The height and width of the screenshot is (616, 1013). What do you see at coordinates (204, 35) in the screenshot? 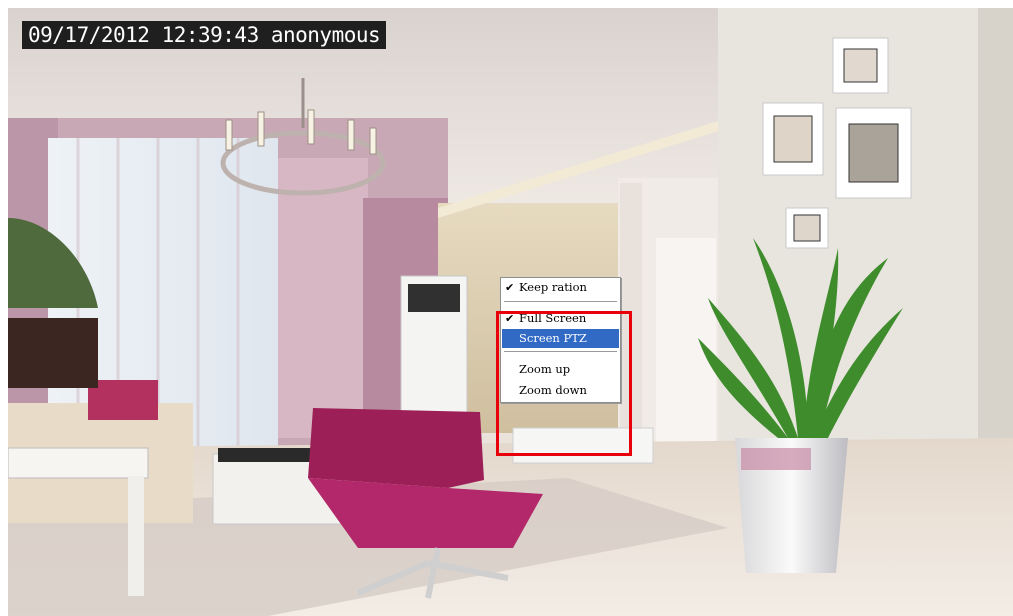
I see `timestamp-osd: 09/17/2012 12:39:43 anonymous` at bounding box center [204, 35].